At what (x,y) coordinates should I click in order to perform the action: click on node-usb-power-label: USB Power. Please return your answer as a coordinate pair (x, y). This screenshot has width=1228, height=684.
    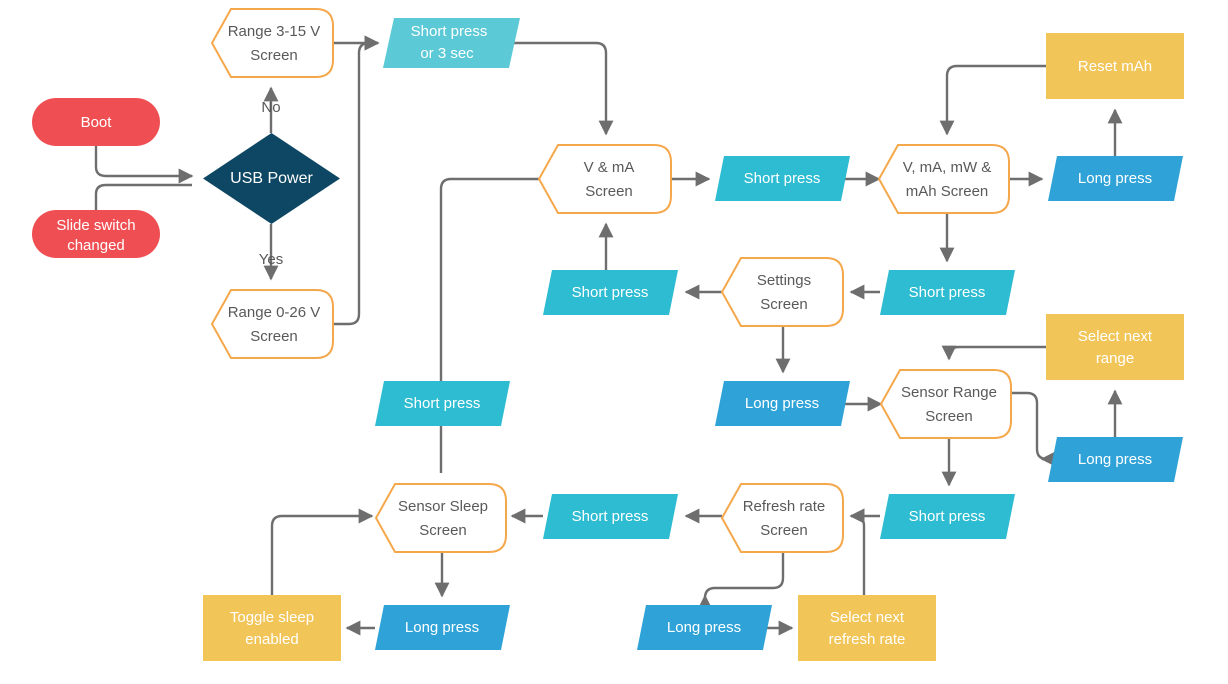
    Looking at the image, I should click on (271, 178).